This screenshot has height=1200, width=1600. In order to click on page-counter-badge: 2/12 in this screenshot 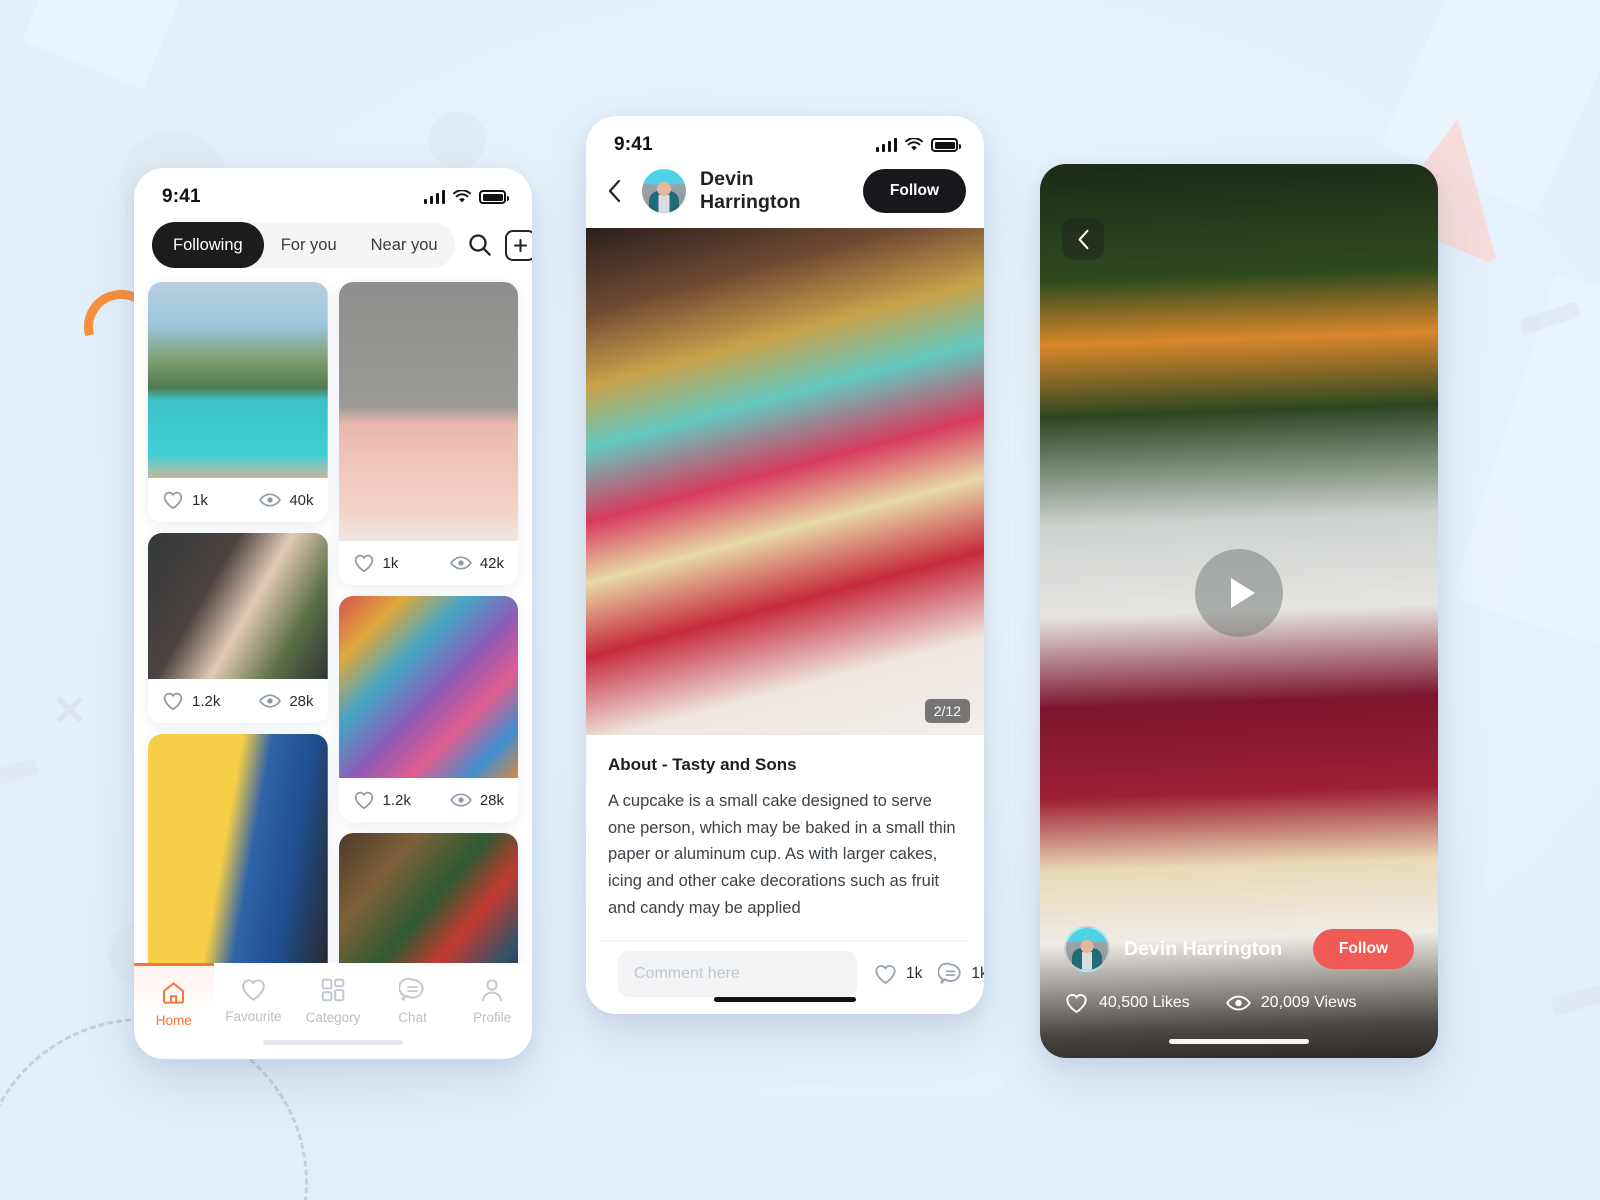, I will do `click(947, 711)`.